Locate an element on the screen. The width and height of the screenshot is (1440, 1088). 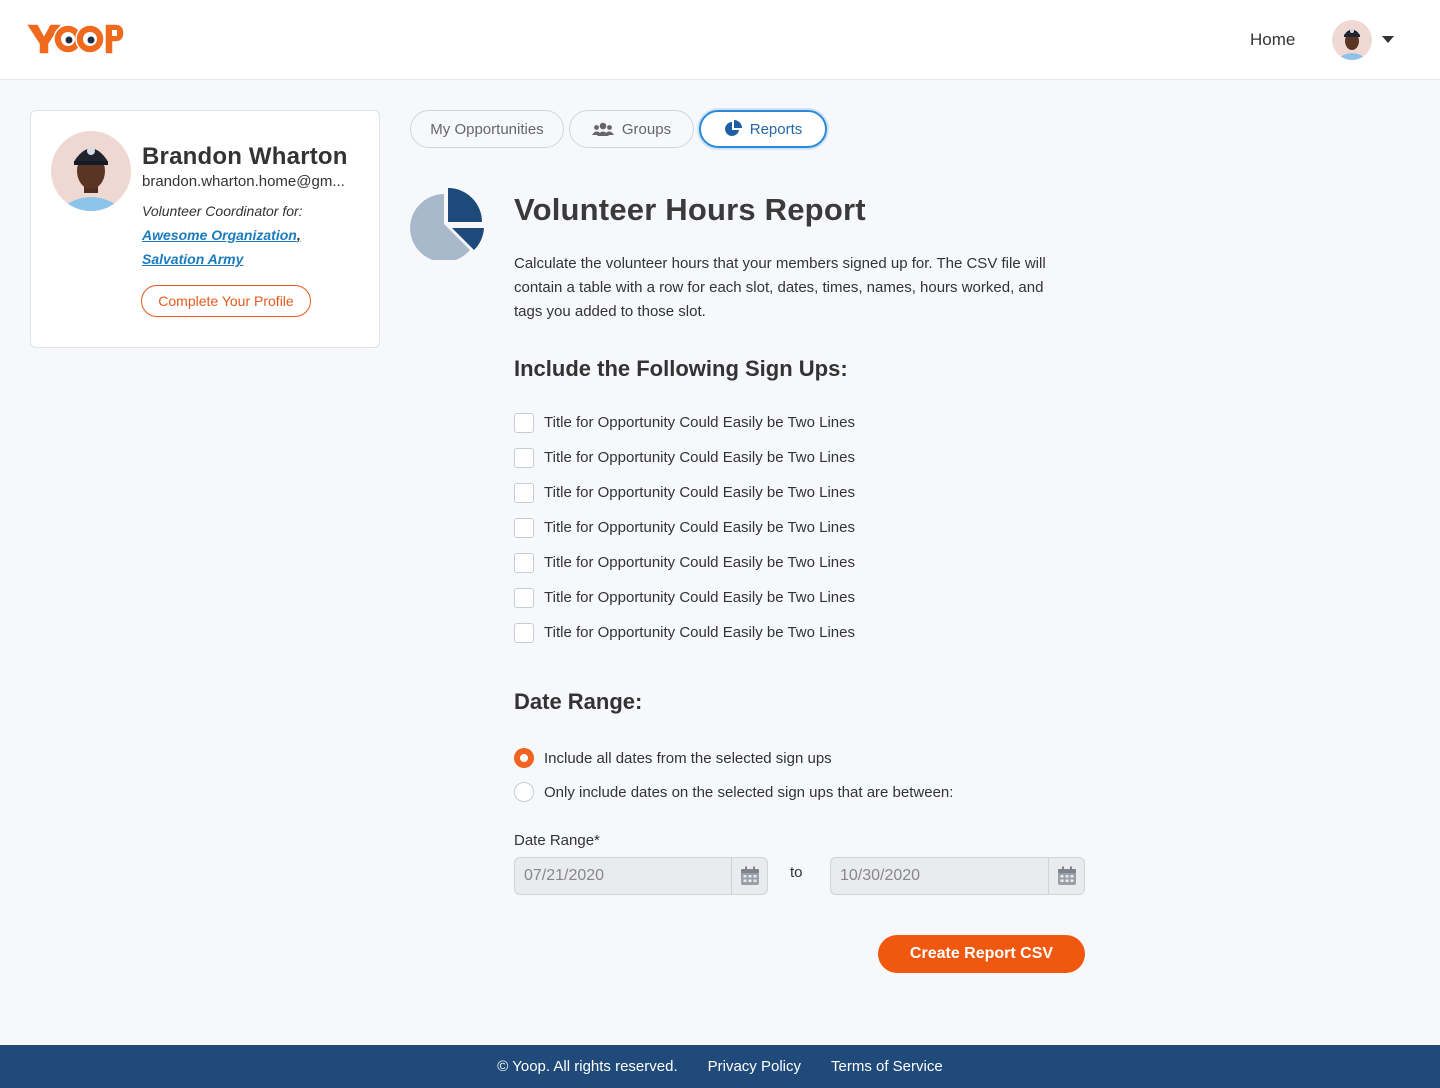
date-to-input is located at coordinates (939, 876).